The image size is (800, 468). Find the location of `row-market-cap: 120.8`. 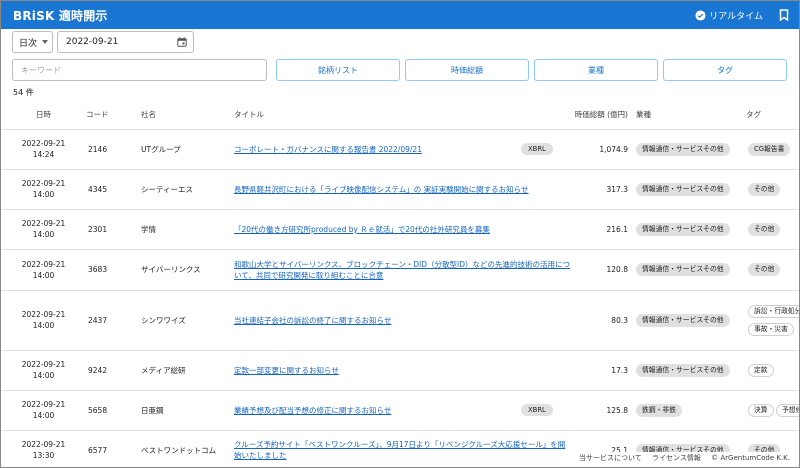

row-market-cap: 120.8 is located at coordinates (603, 270).